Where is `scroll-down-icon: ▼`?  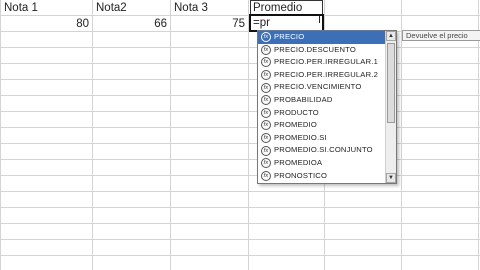
scroll-down-icon: ▼ is located at coordinates (391, 178).